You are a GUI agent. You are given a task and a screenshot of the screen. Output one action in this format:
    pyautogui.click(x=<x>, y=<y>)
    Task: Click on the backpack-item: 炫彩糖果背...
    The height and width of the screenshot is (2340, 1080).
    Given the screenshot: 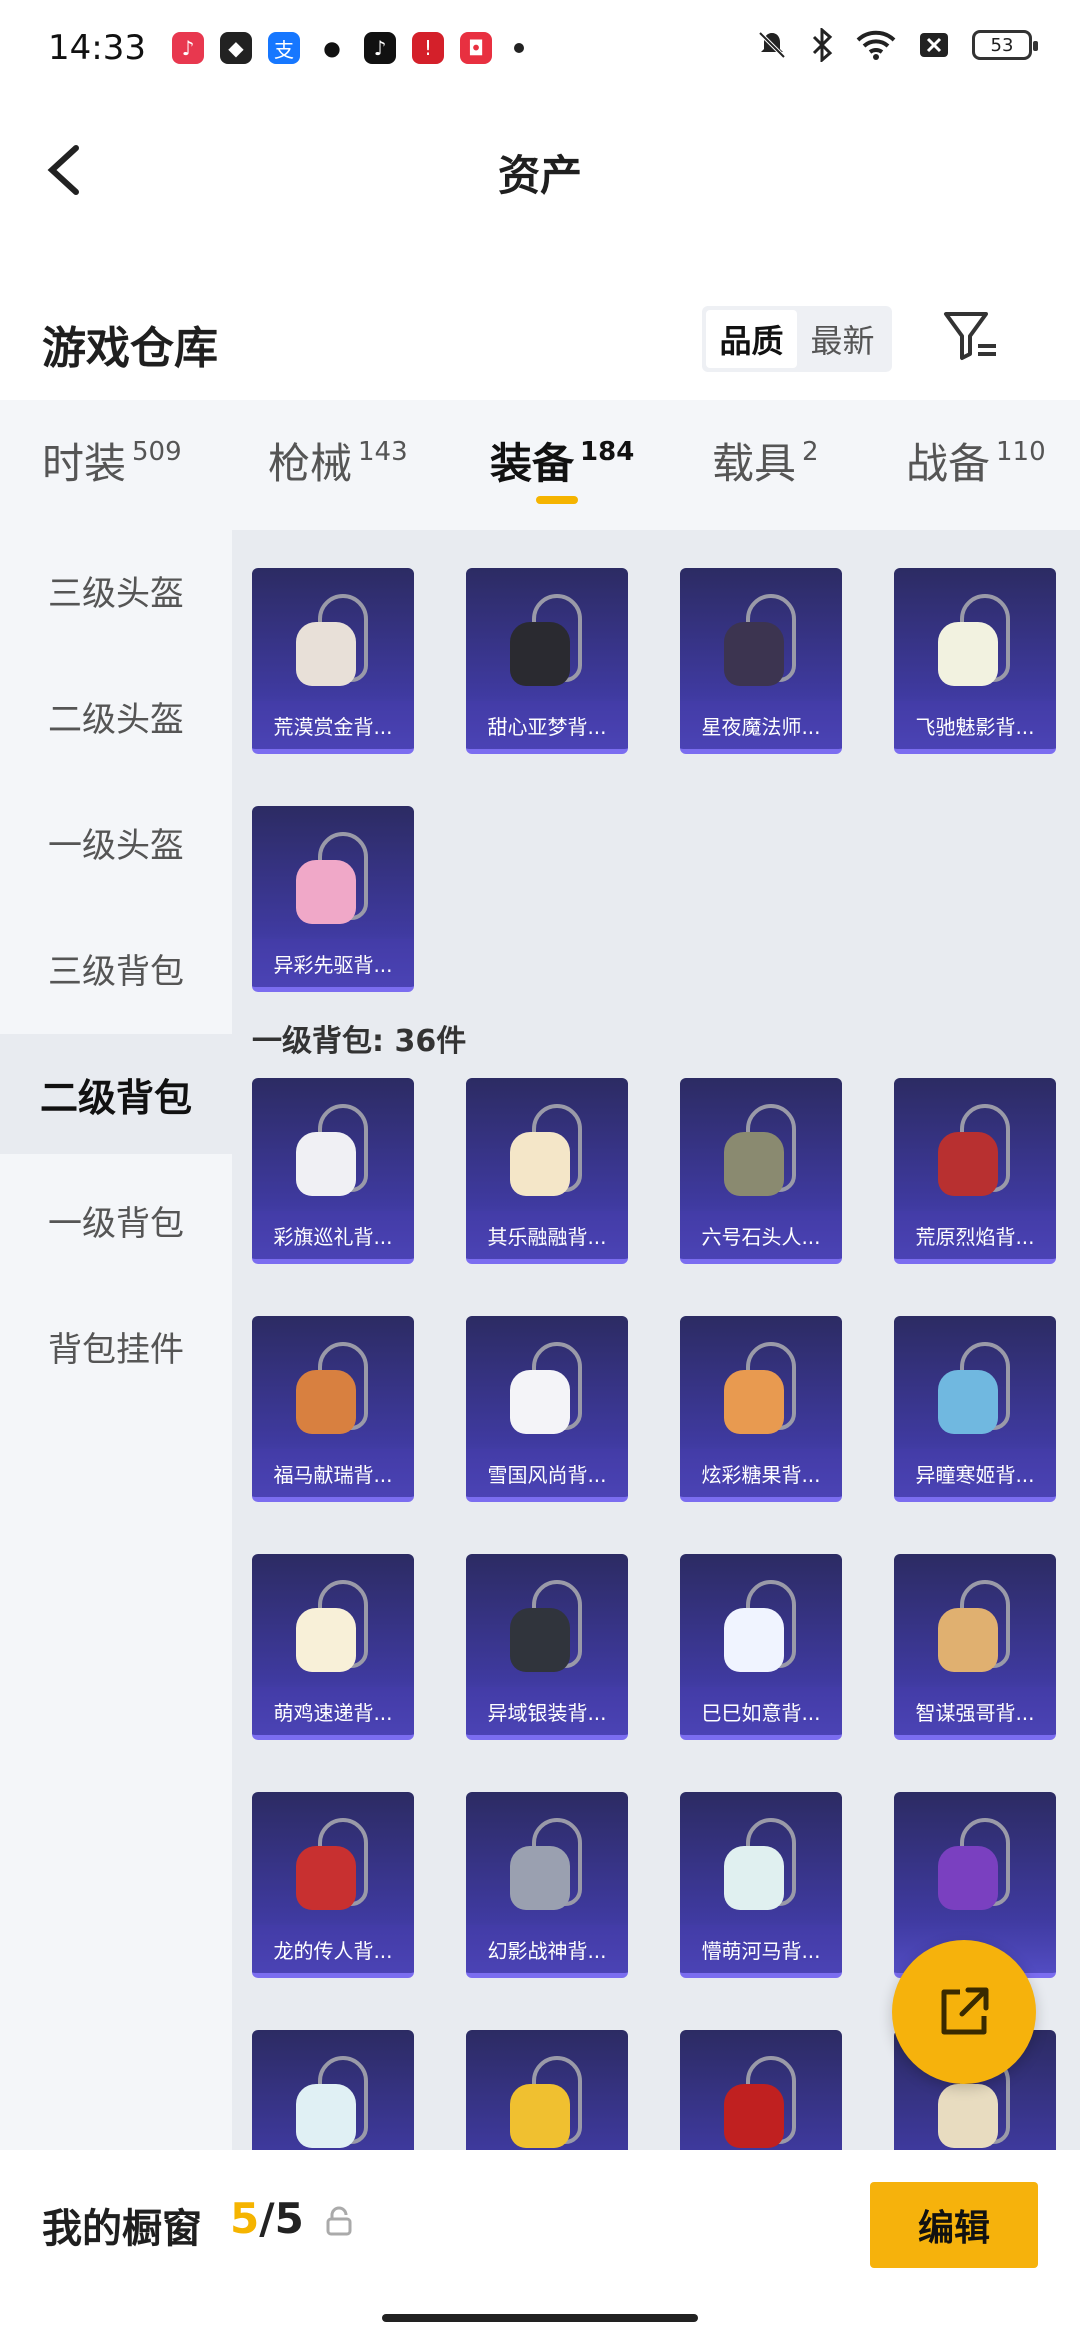 What is the action you would take?
    pyautogui.click(x=761, y=1409)
    